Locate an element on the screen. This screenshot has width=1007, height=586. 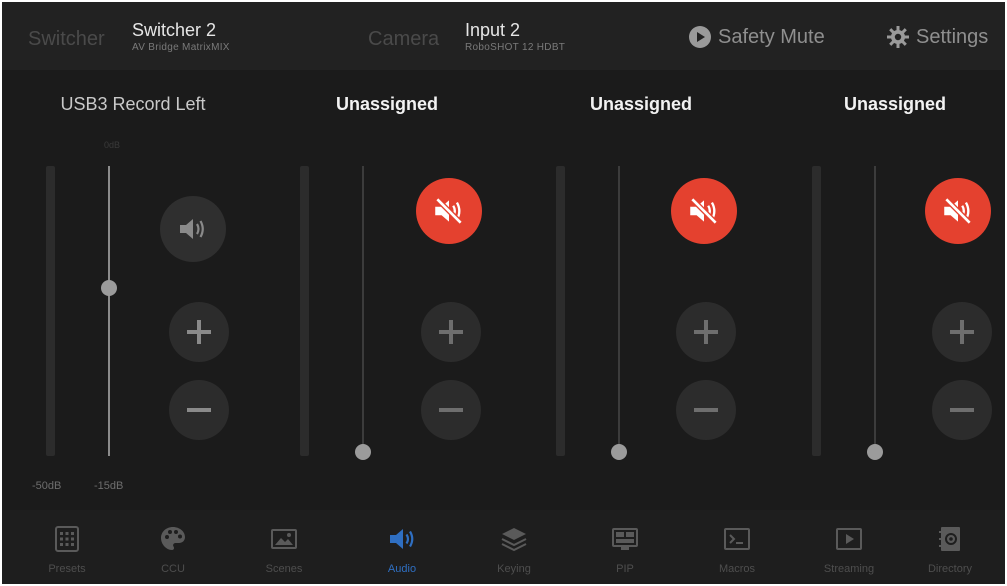
nav-ccu: CCU is located at coordinates (173, 547).